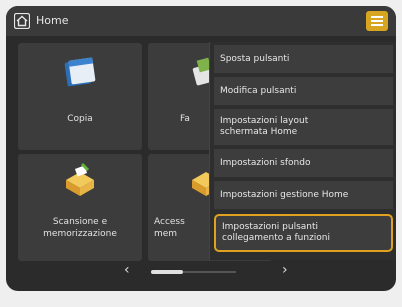 The image size is (402, 307). Describe the element at coordinates (201, 272) in the screenshot. I see `page-indicator: ‹ ›` at that location.